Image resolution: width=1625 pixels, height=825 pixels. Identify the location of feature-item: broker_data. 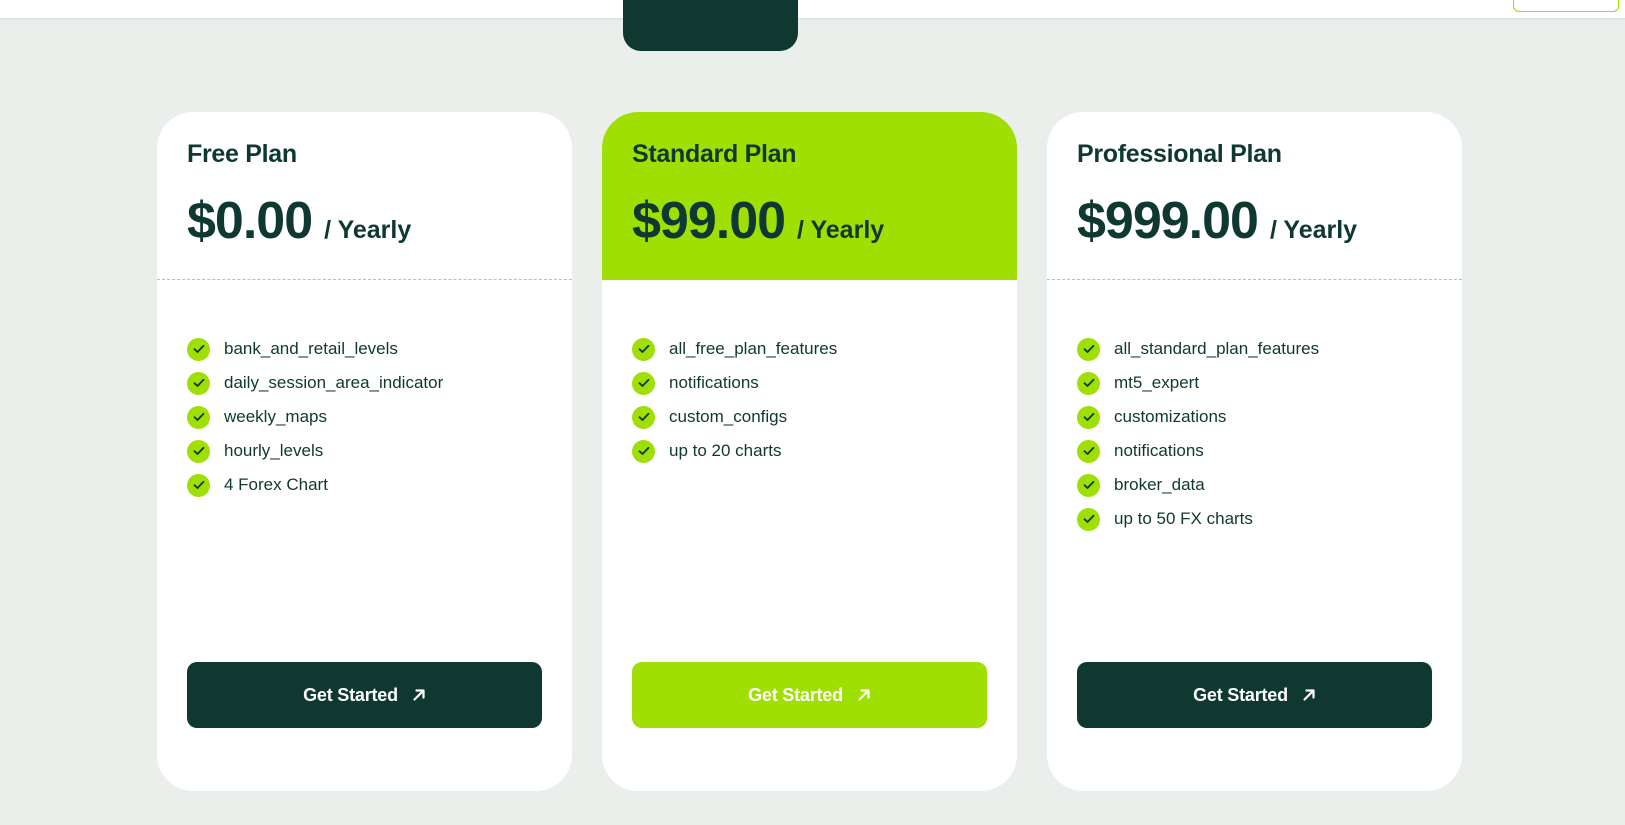
(1254, 485).